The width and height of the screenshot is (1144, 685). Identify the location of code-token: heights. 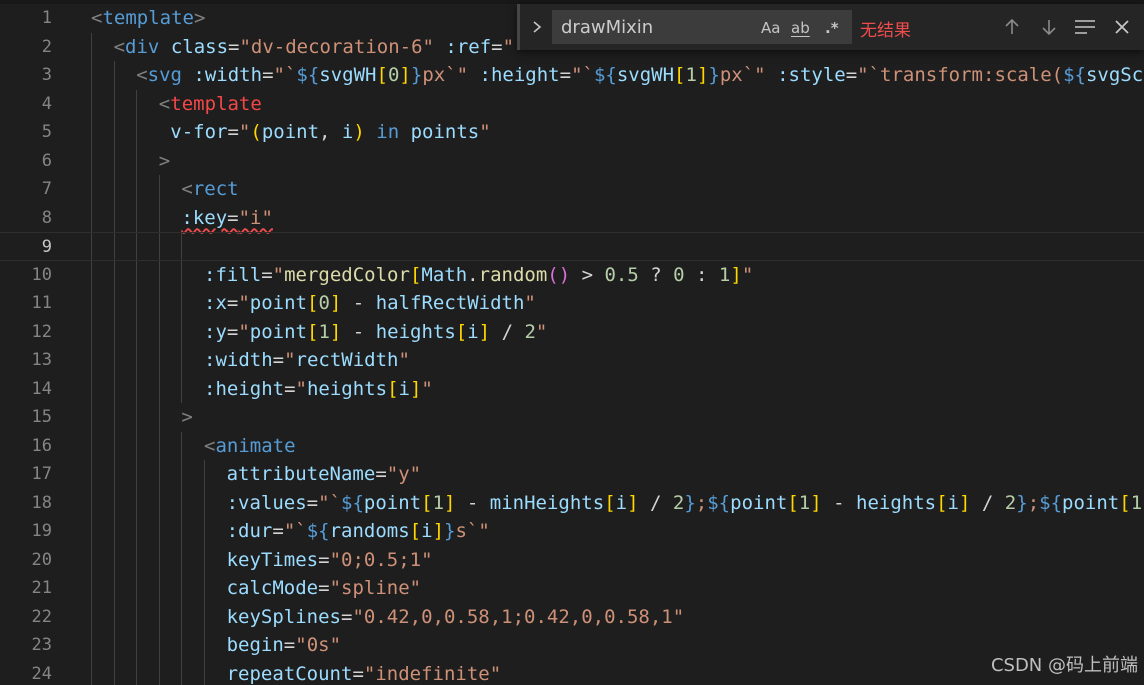
(347, 388).